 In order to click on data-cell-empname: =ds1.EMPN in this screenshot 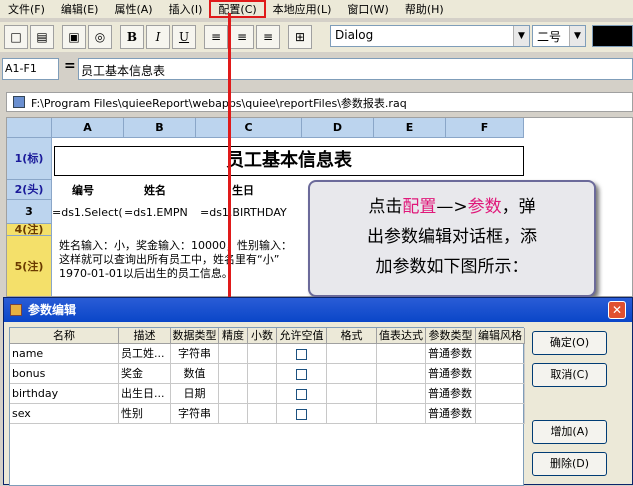, I will do `click(159, 212)`.